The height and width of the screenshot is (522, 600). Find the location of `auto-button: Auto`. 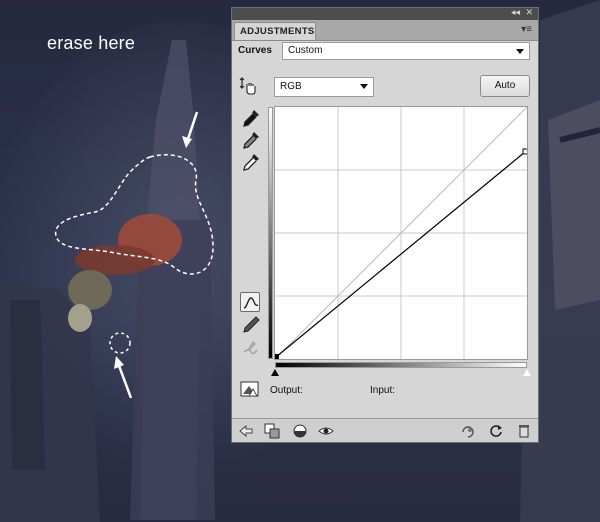

auto-button: Auto is located at coordinates (505, 86).